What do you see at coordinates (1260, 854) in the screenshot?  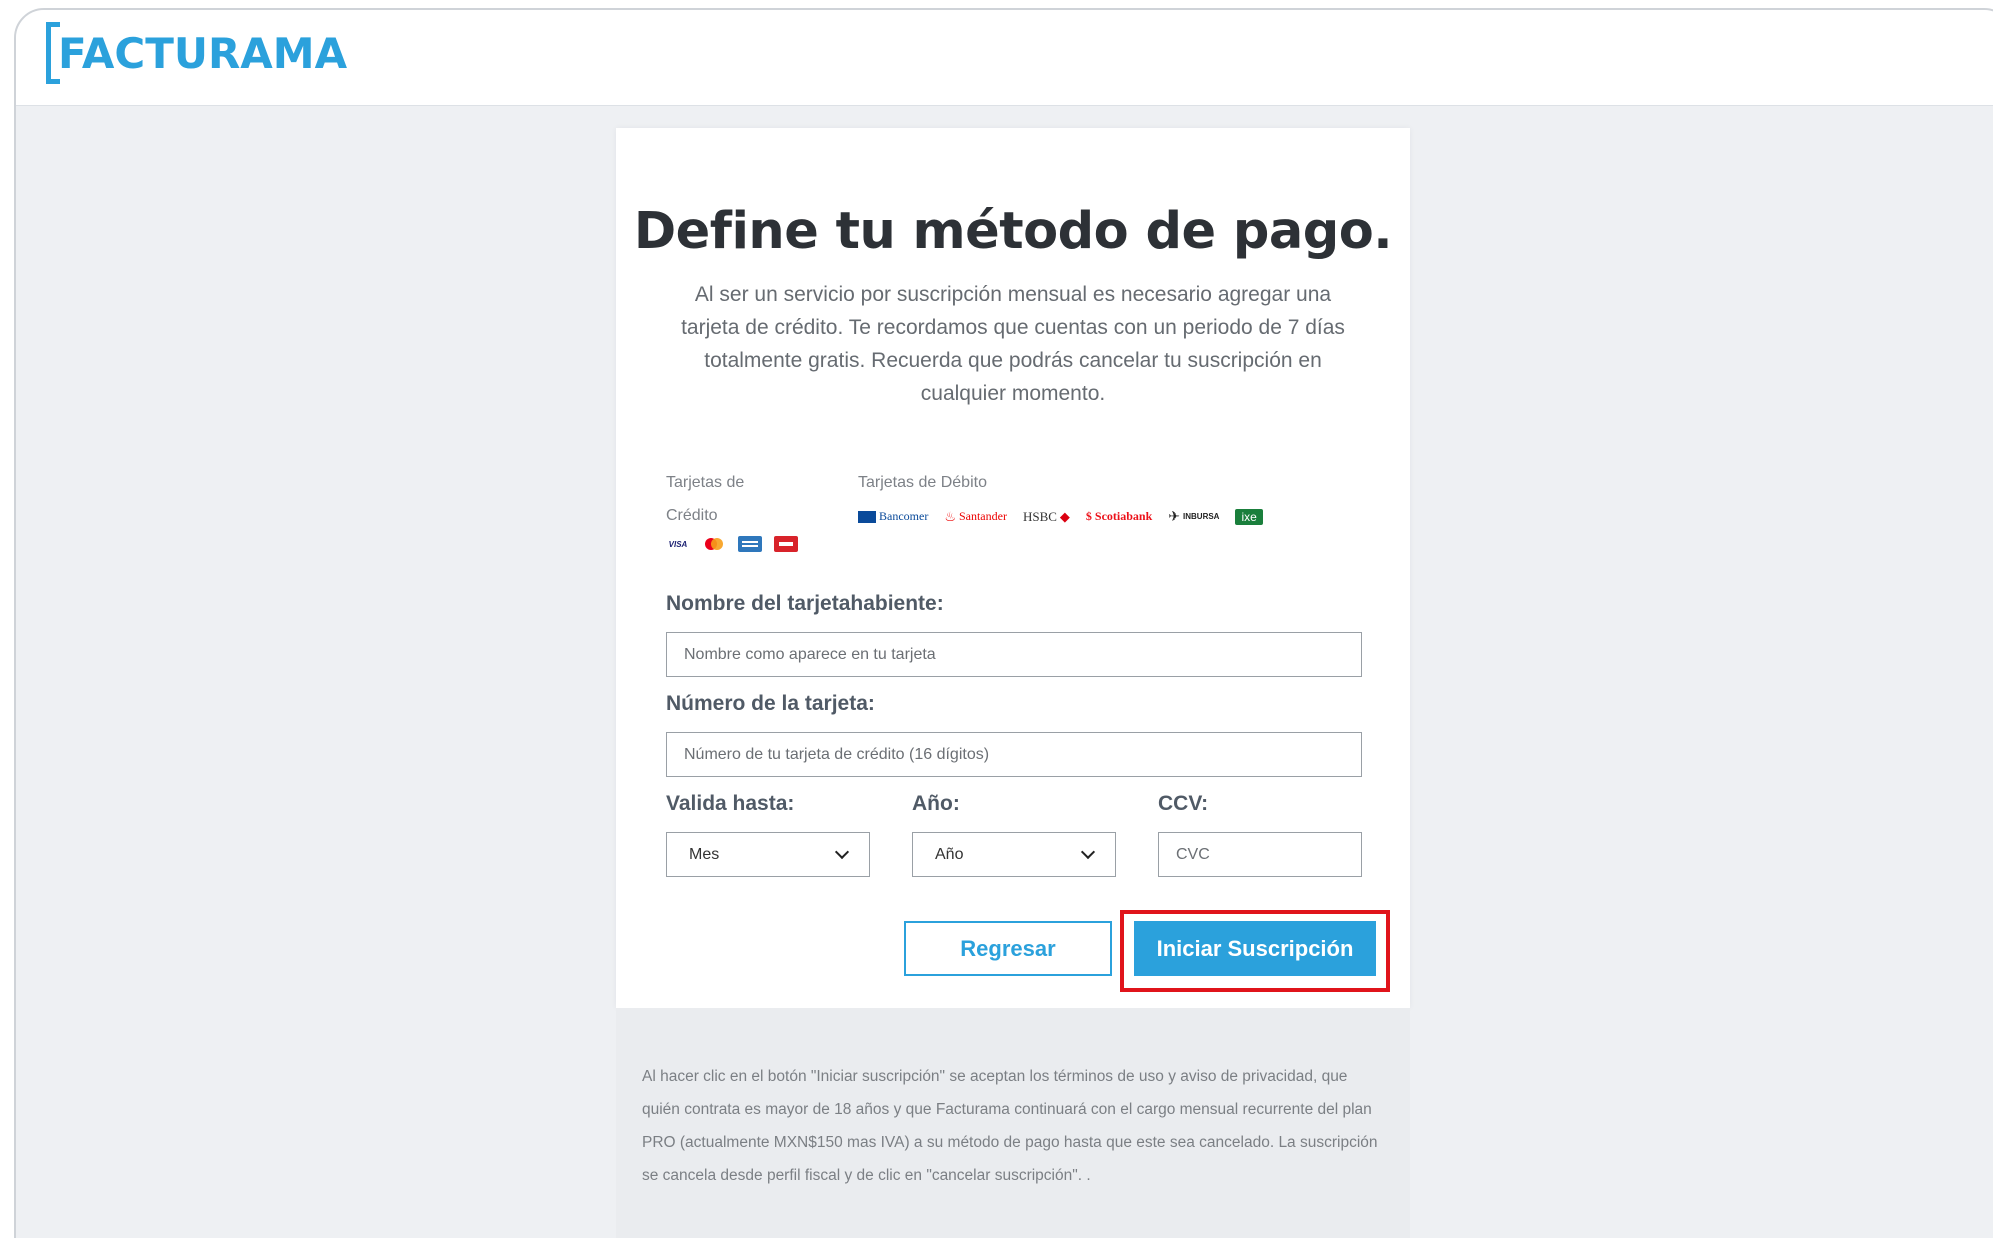 I see `ccv-input` at bounding box center [1260, 854].